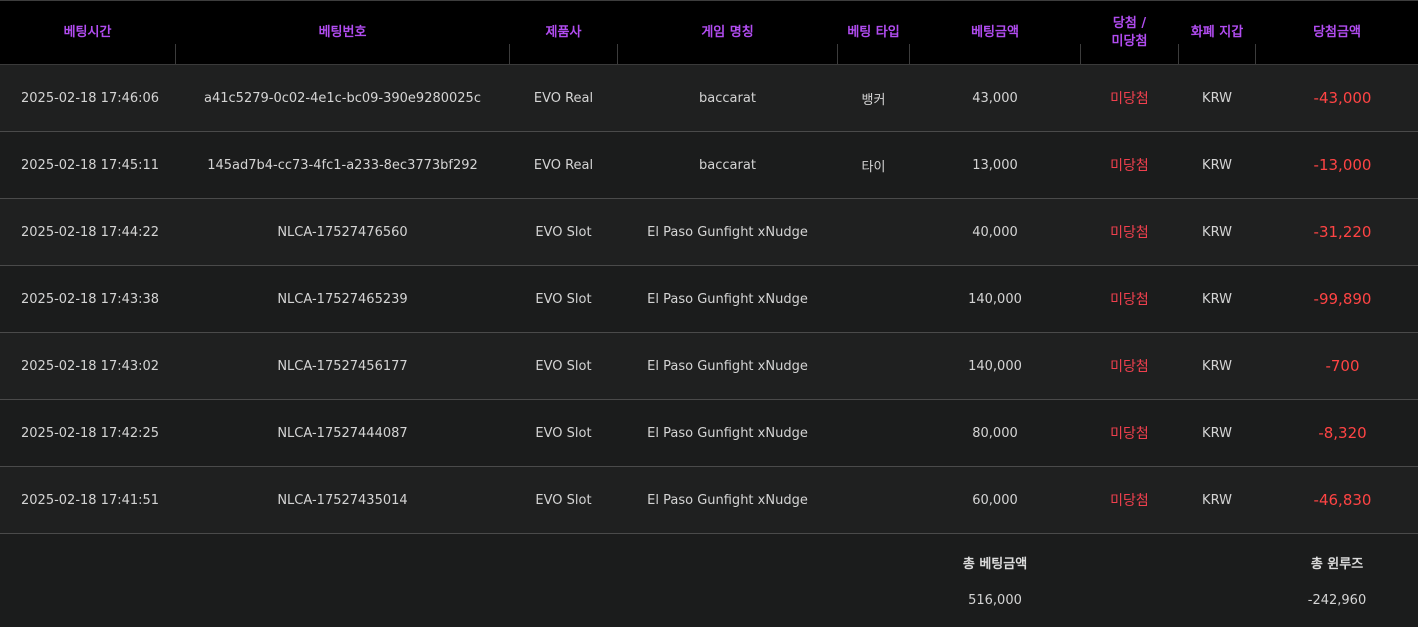  What do you see at coordinates (90, 232) in the screenshot?
I see `bet-time-cell: 2025-02-18 17:44:22` at bounding box center [90, 232].